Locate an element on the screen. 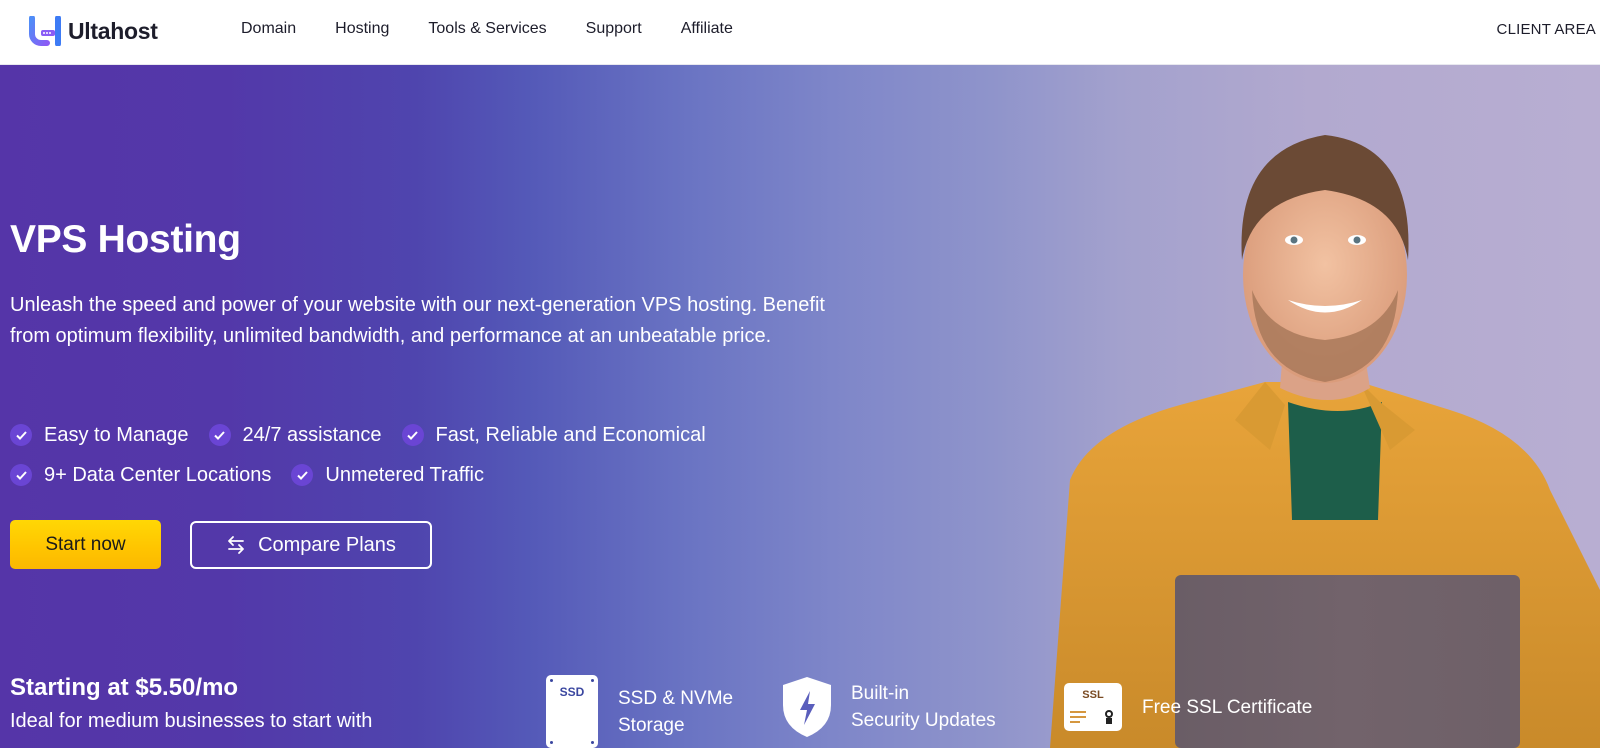 The image size is (1600, 748). benefit-label: Built-in Security Updates is located at coordinates (923, 707).